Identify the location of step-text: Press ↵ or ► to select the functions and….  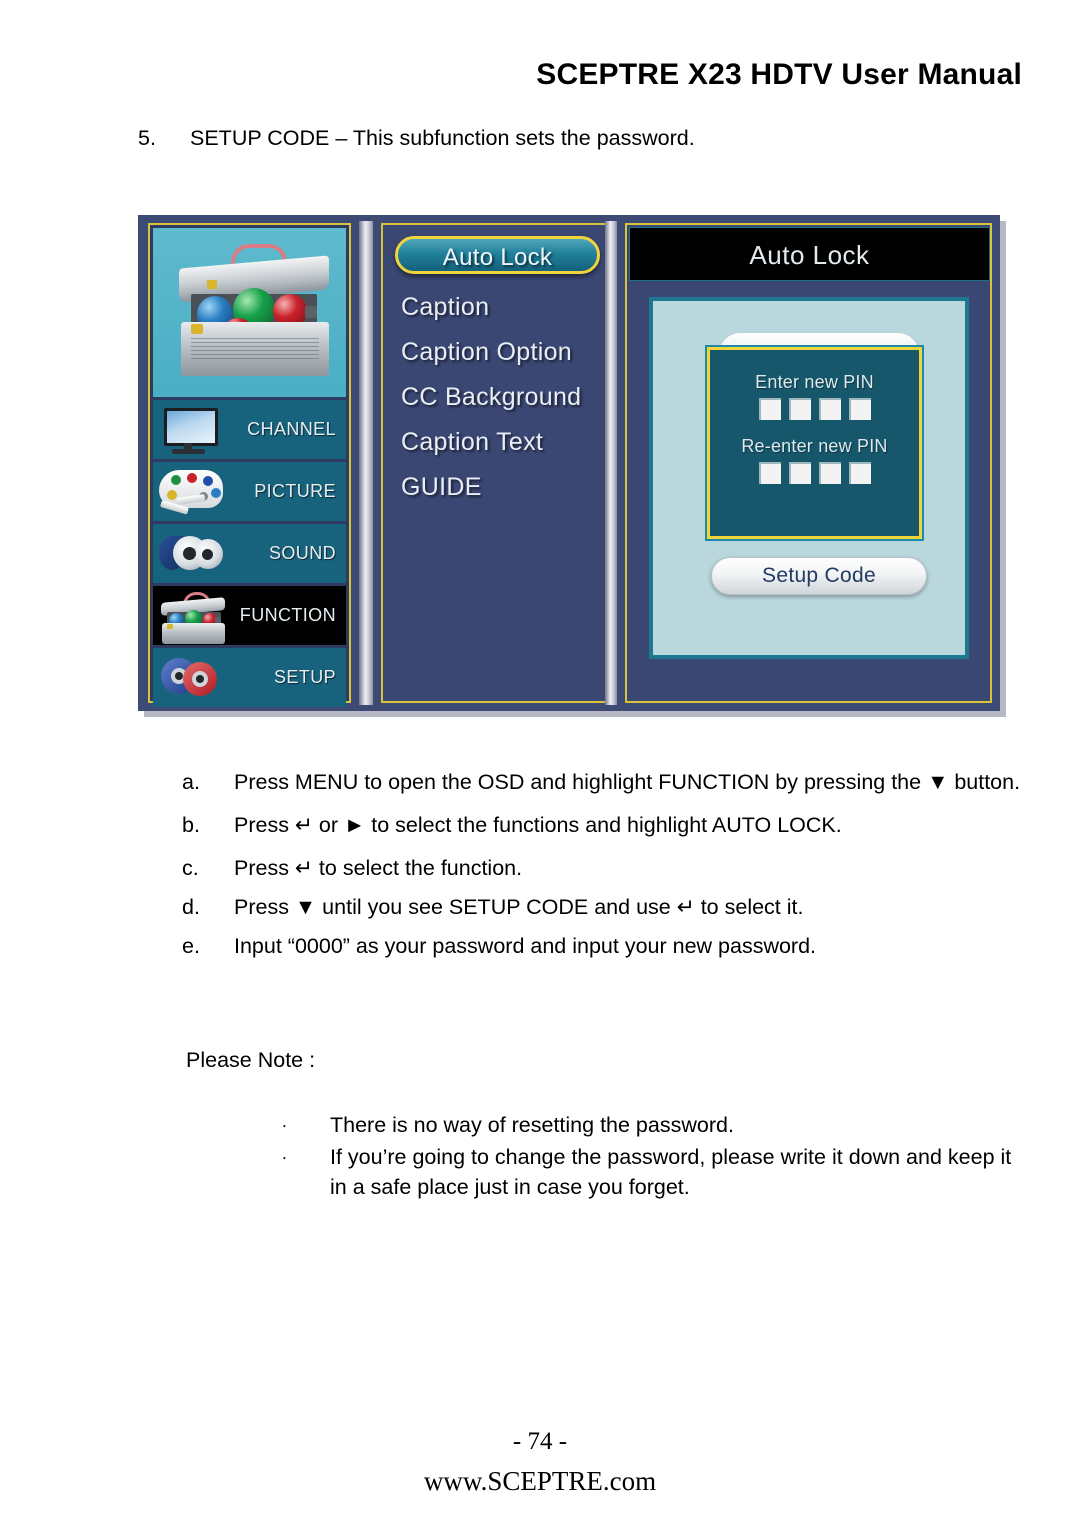
(538, 825).